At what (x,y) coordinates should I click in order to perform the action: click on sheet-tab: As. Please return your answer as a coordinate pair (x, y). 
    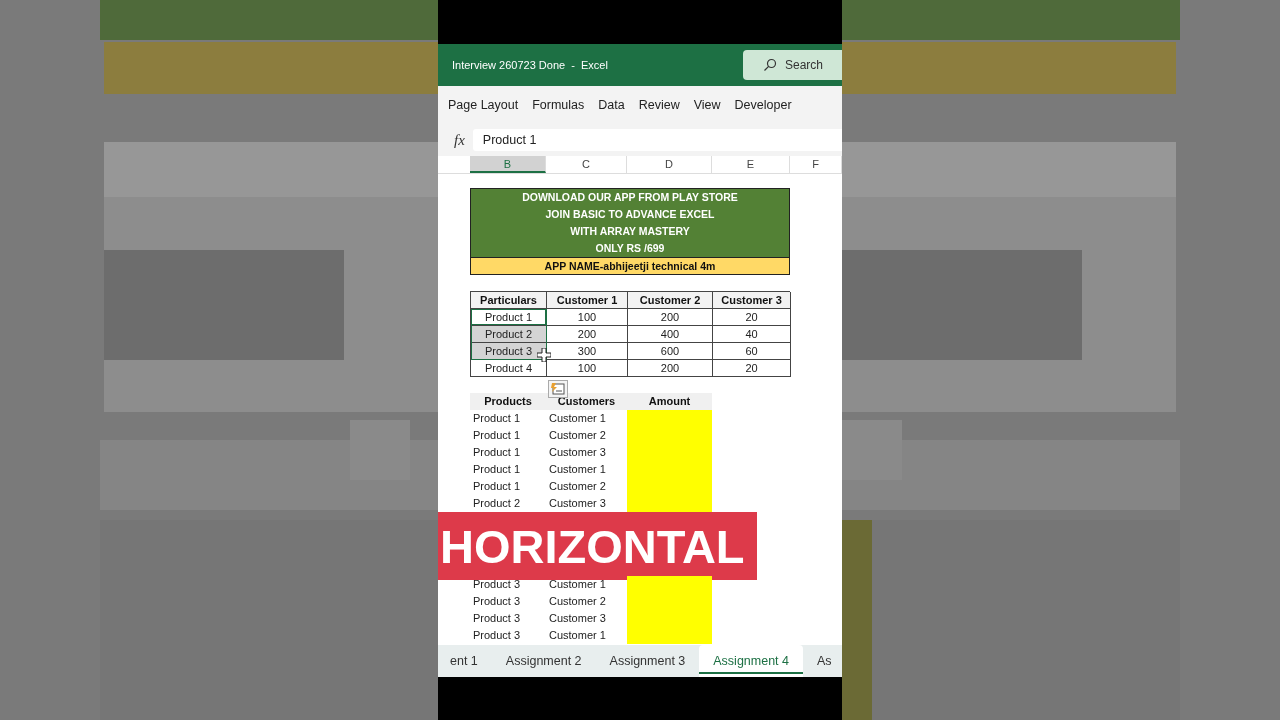
    Looking at the image, I should click on (822, 661).